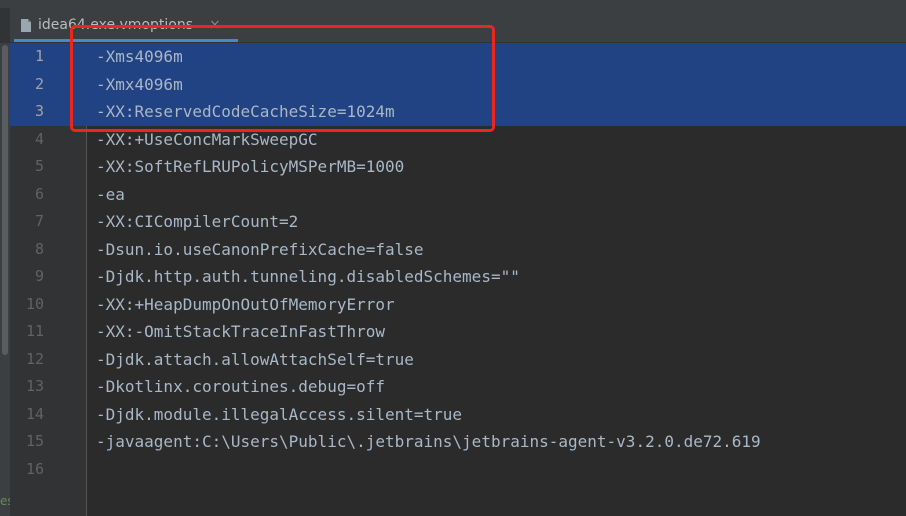 The image size is (906, 516). What do you see at coordinates (39, 111) in the screenshot?
I see `line-number: 3` at bounding box center [39, 111].